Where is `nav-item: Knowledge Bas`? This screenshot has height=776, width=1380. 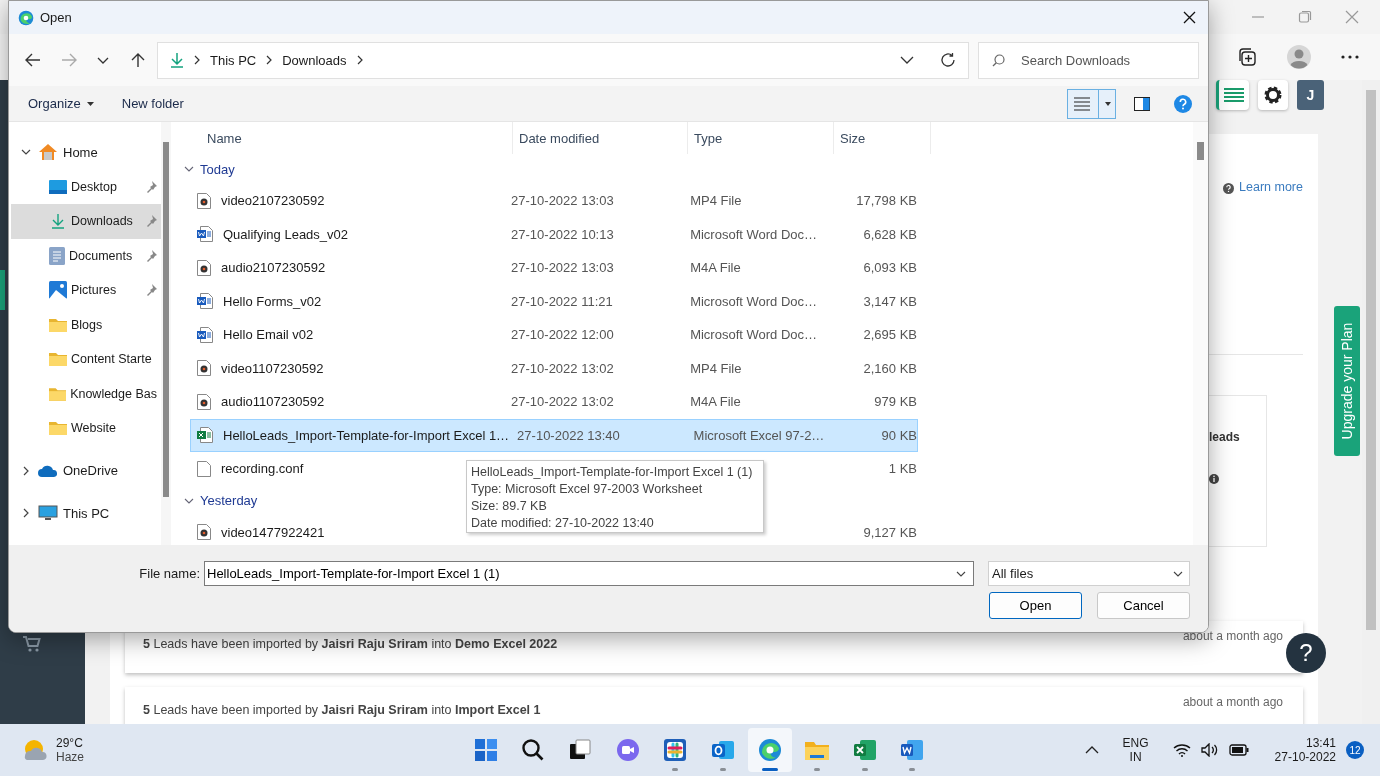
nav-item: Knowledge Bas is located at coordinates (86, 393).